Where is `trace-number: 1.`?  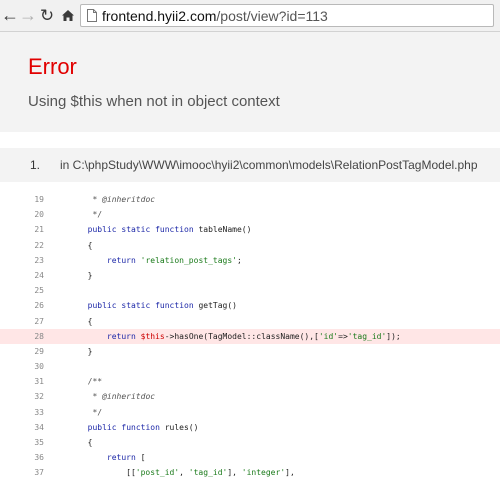
trace-number: 1. is located at coordinates (35, 165).